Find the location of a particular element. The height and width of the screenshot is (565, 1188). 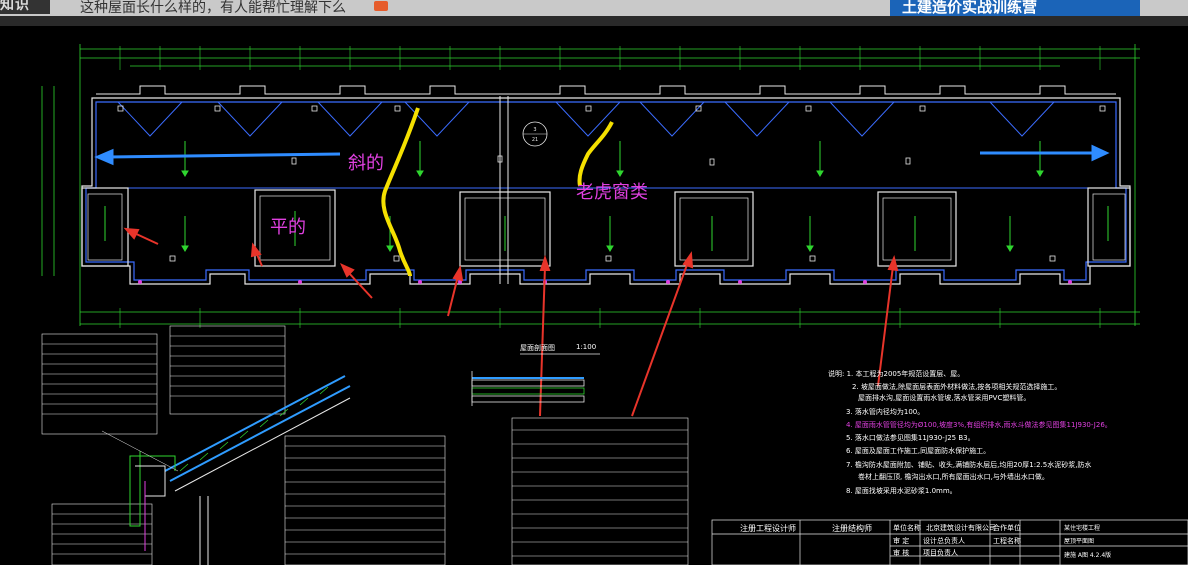

title-block-review: 审 定 is located at coordinates (901, 541).